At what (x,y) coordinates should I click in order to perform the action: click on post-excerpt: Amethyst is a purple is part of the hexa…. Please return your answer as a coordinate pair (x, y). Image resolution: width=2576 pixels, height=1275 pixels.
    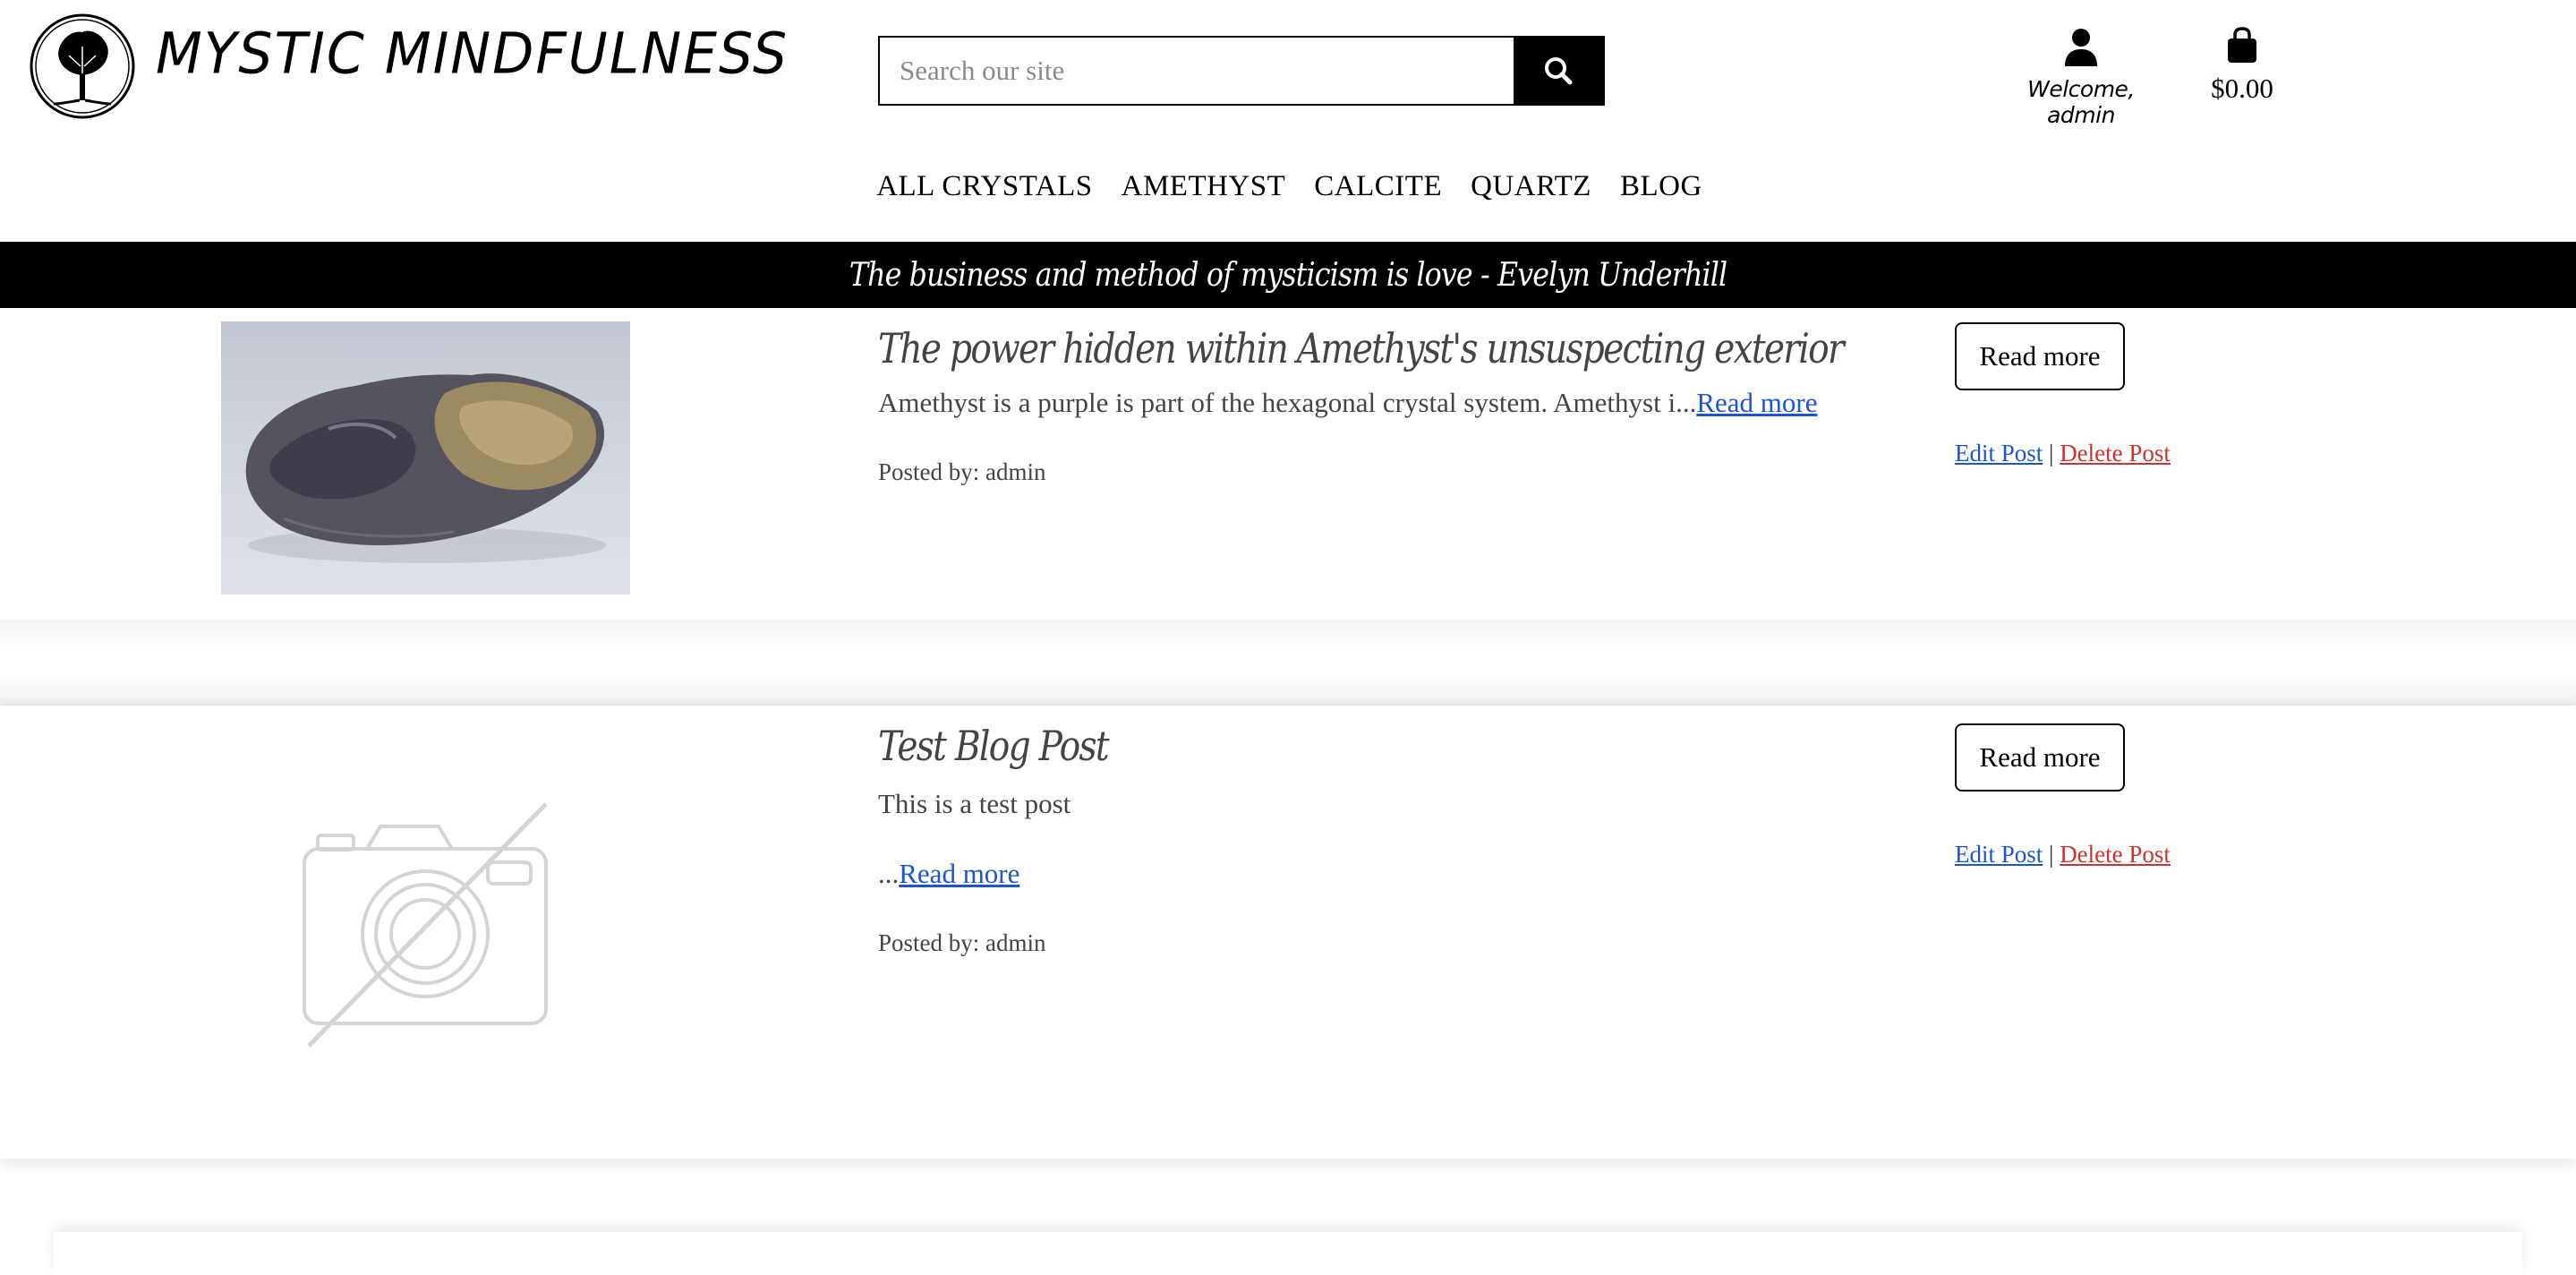
    Looking at the image, I should click on (1347, 403).